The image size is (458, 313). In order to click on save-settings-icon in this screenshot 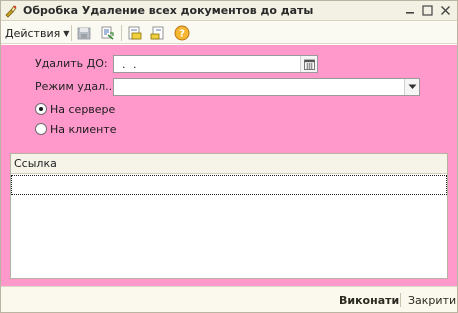, I will do `click(135, 33)`.